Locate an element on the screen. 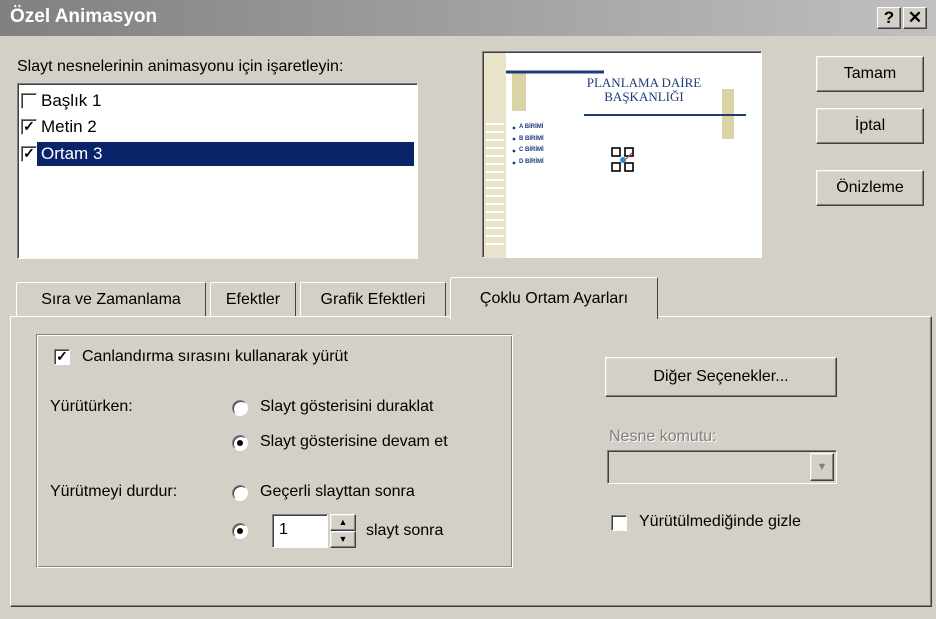 The width and height of the screenshot is (936, 619). list-item-metin-2: ✓ Metin 2 is located at coordinates (217, 127).